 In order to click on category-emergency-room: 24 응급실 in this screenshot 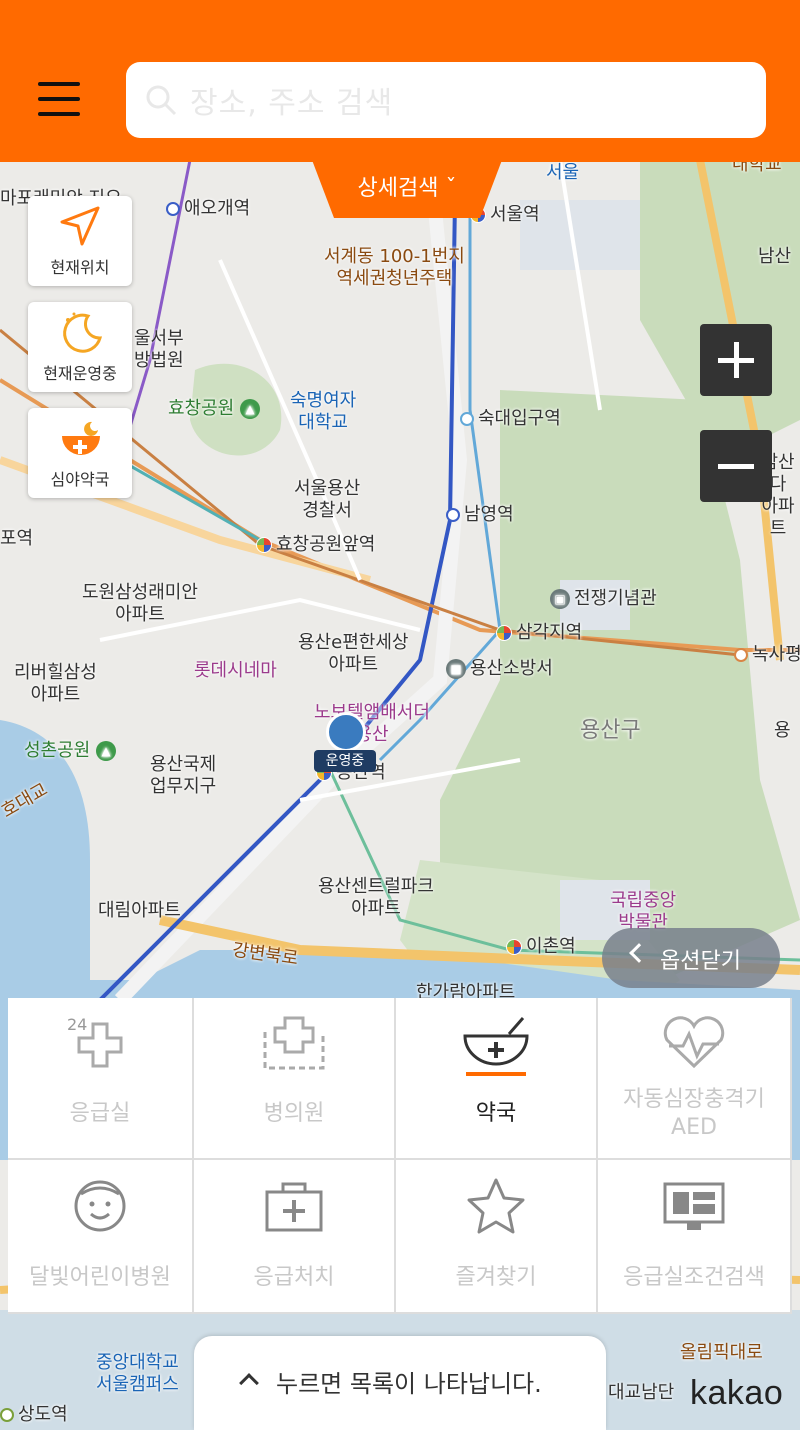, I will do `click(100, 1078)`.